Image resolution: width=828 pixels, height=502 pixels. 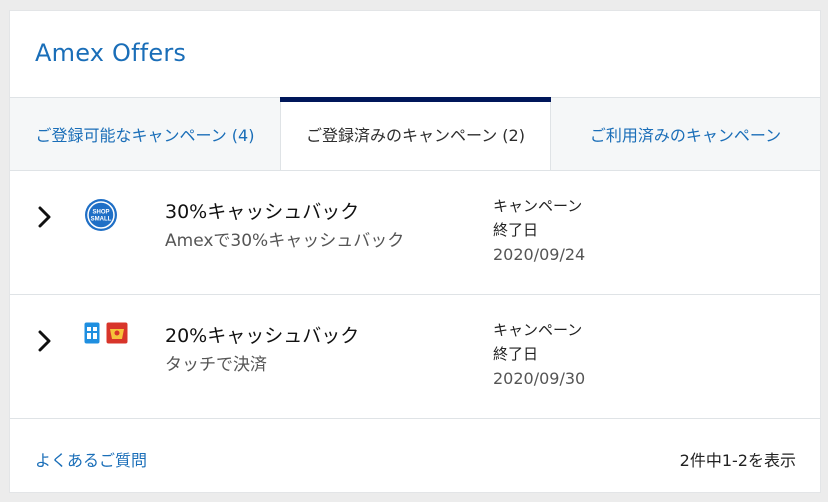 I want to click on shop-small-logo-text-1: SHOP, so click(x=100, y=213).